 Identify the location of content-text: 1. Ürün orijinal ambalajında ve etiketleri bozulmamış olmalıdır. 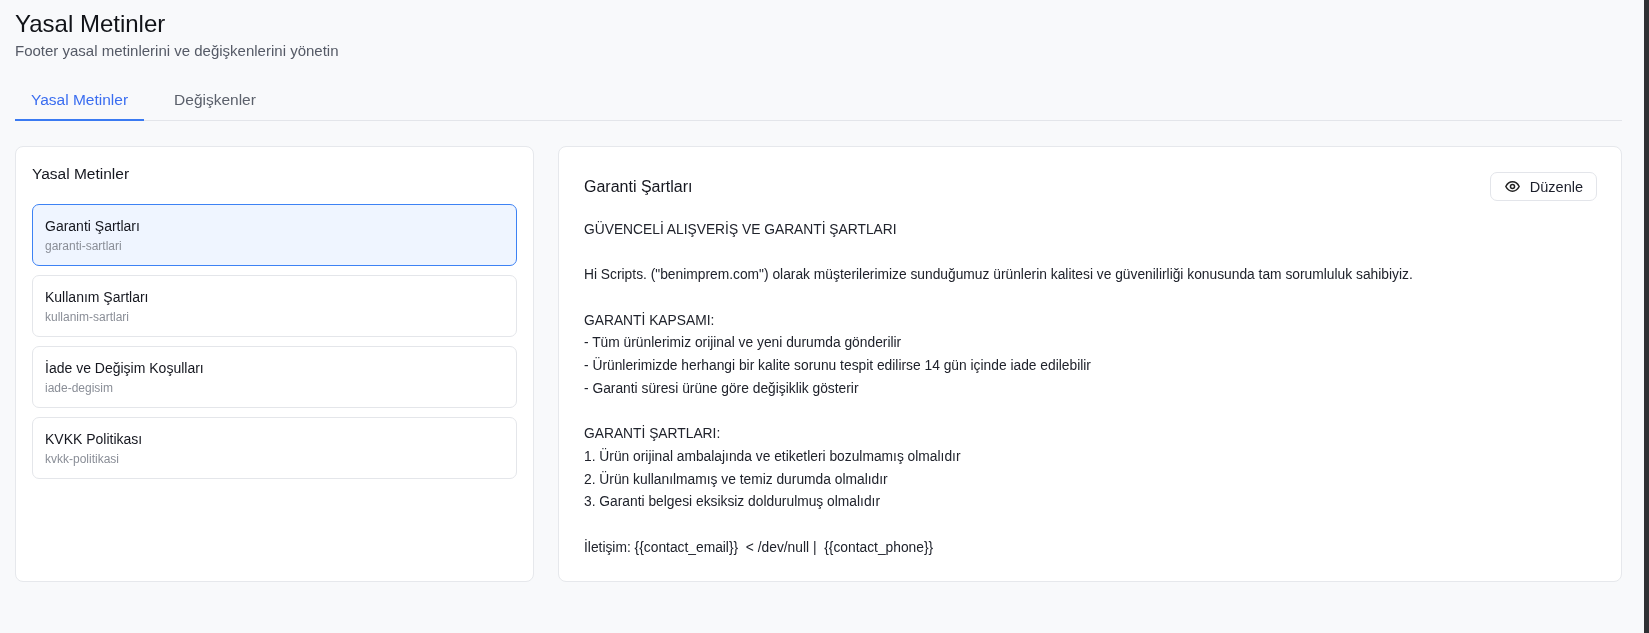
(772, 456).